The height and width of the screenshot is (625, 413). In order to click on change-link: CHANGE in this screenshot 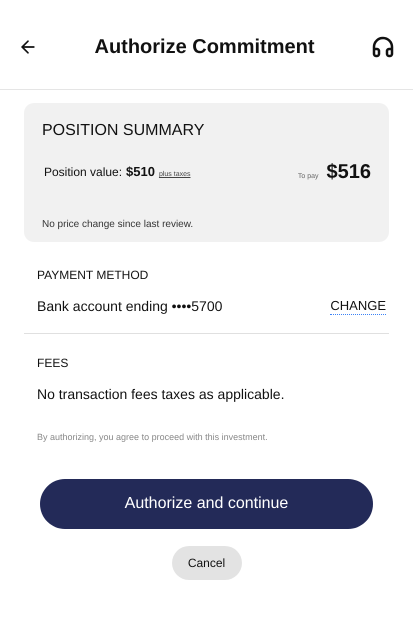, I will do `click(358, 306)`.